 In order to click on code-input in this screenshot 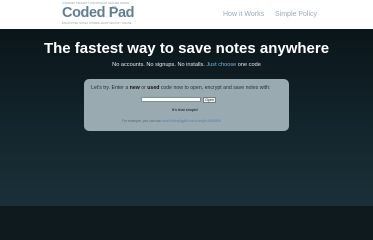, I will do `click(171, 99)`.